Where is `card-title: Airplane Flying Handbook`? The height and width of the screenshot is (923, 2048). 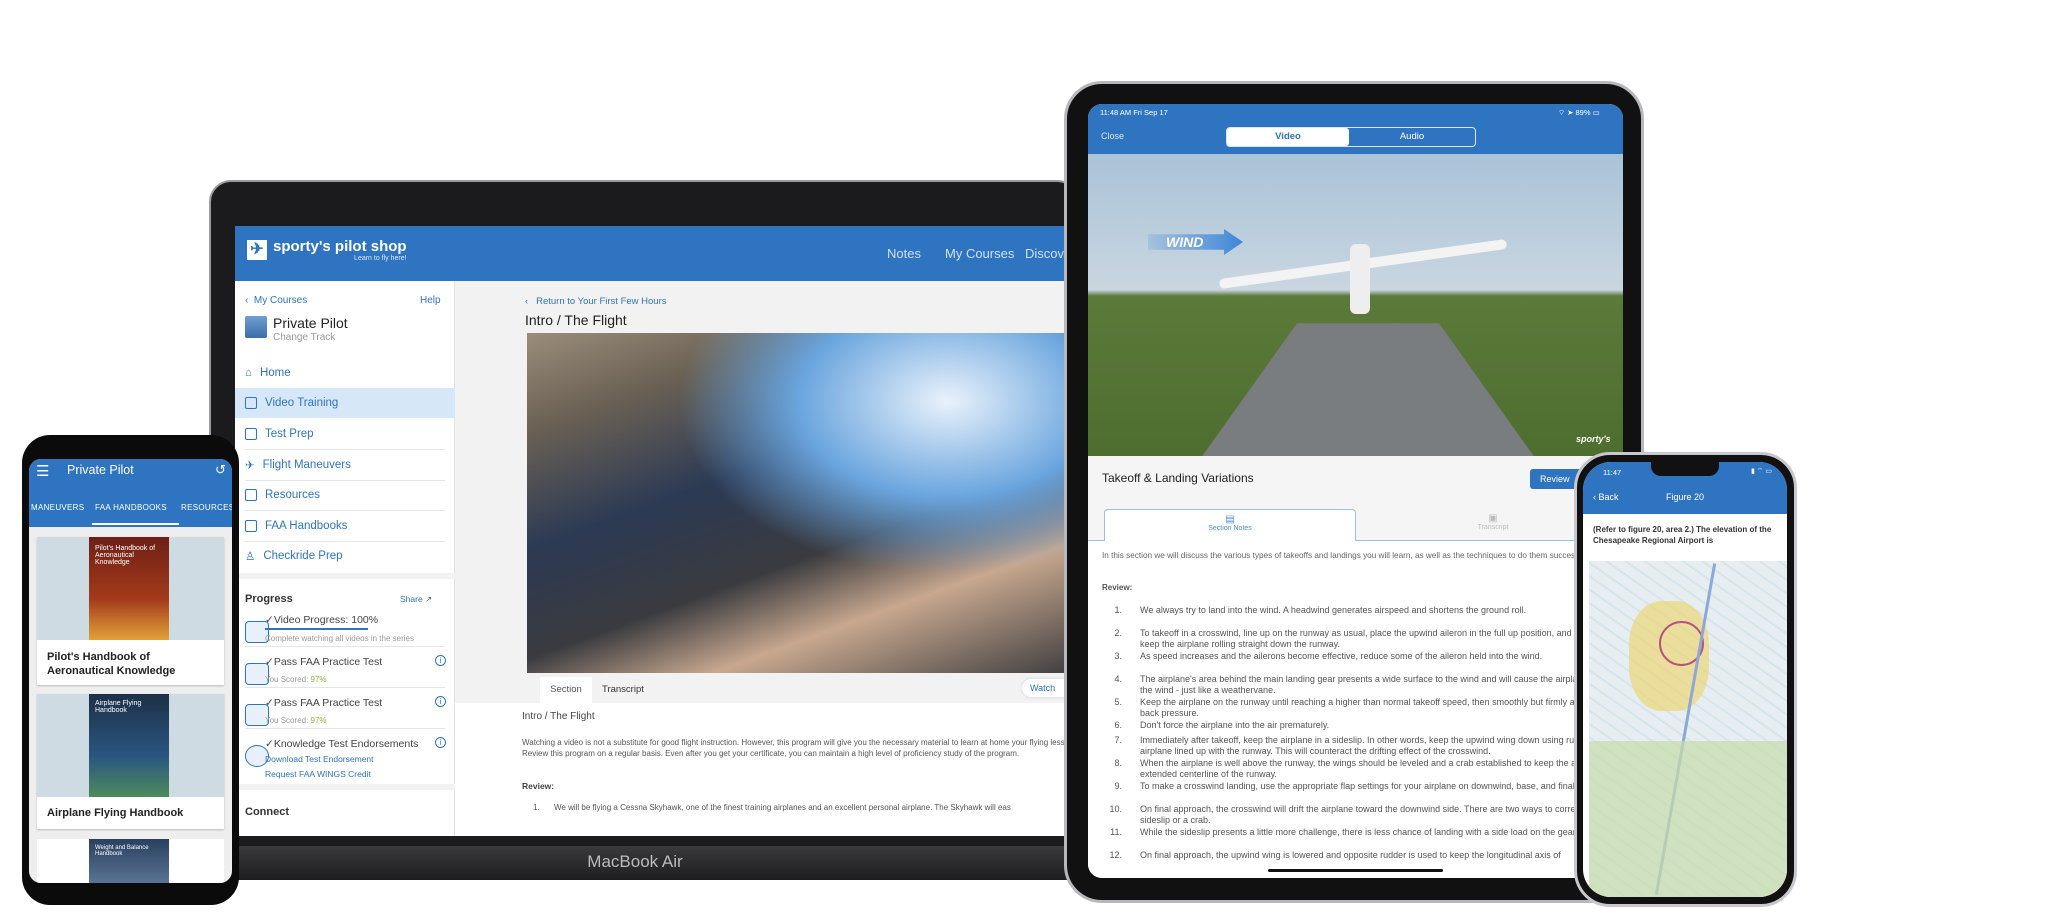 card-title: Airplane Flying Handbook is located at coordinates (115, 813).